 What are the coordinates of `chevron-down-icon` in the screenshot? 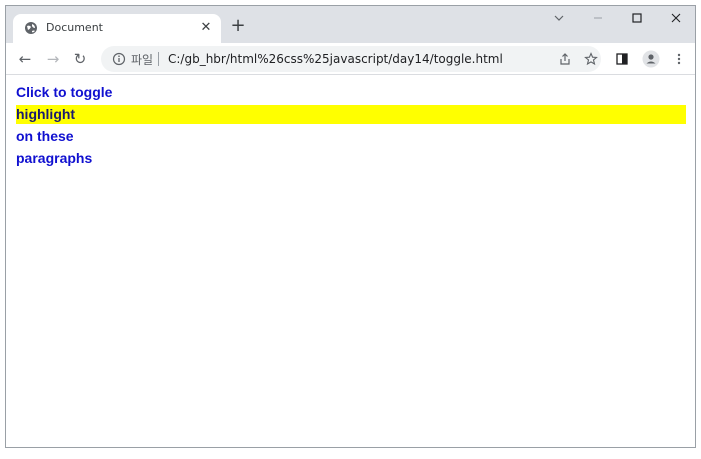 It's located at (559, 18).